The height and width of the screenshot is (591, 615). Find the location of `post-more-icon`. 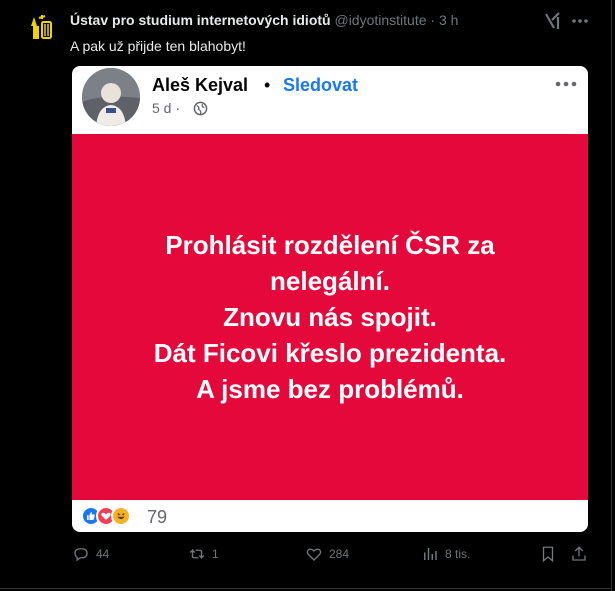

post-more-icon is located at coordinates (566, 84).